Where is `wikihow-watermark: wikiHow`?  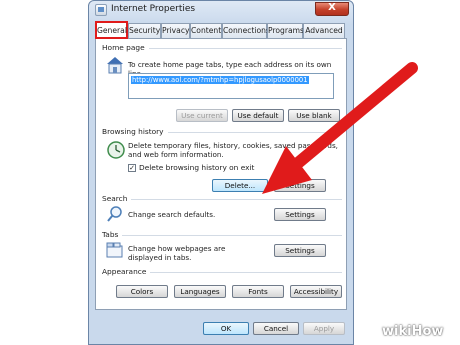 wikihow-watermark: wikiHow is located at coordinates (413, 331).